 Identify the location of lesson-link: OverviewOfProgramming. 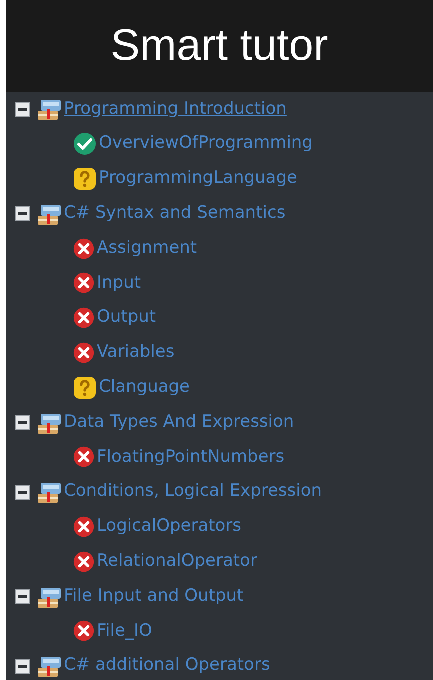
(206, 144).